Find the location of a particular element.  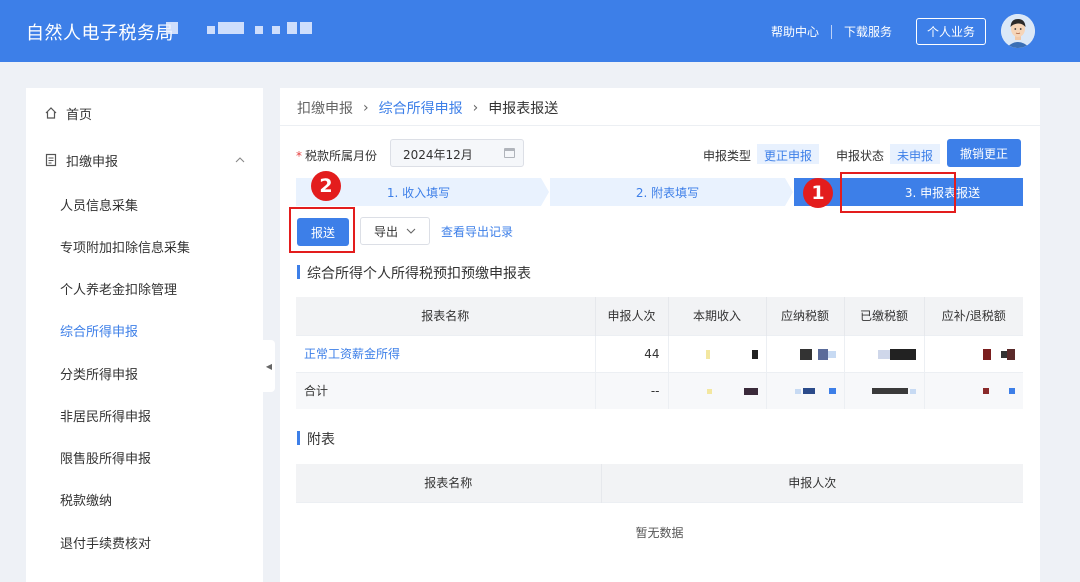

help-center-link: 帮助中心 is located at coordinates (795, 31).